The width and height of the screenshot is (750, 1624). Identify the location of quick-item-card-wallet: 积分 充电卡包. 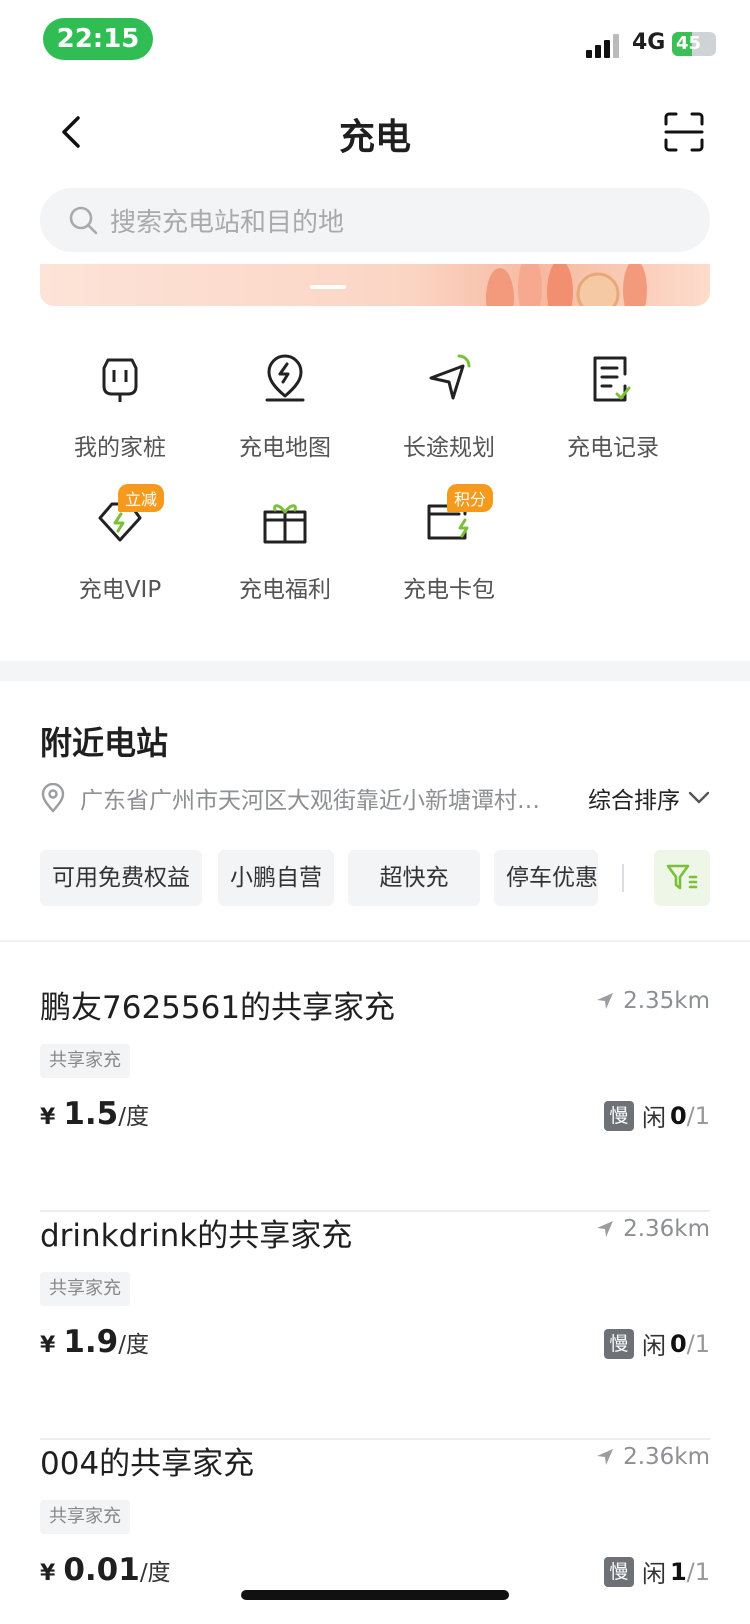
(449, 544).